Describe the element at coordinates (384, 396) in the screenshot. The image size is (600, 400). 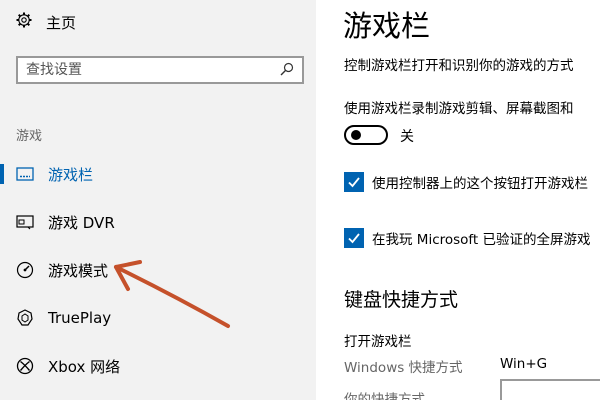
I see `your-shortcut-label: 你的快捷方式` at that location.